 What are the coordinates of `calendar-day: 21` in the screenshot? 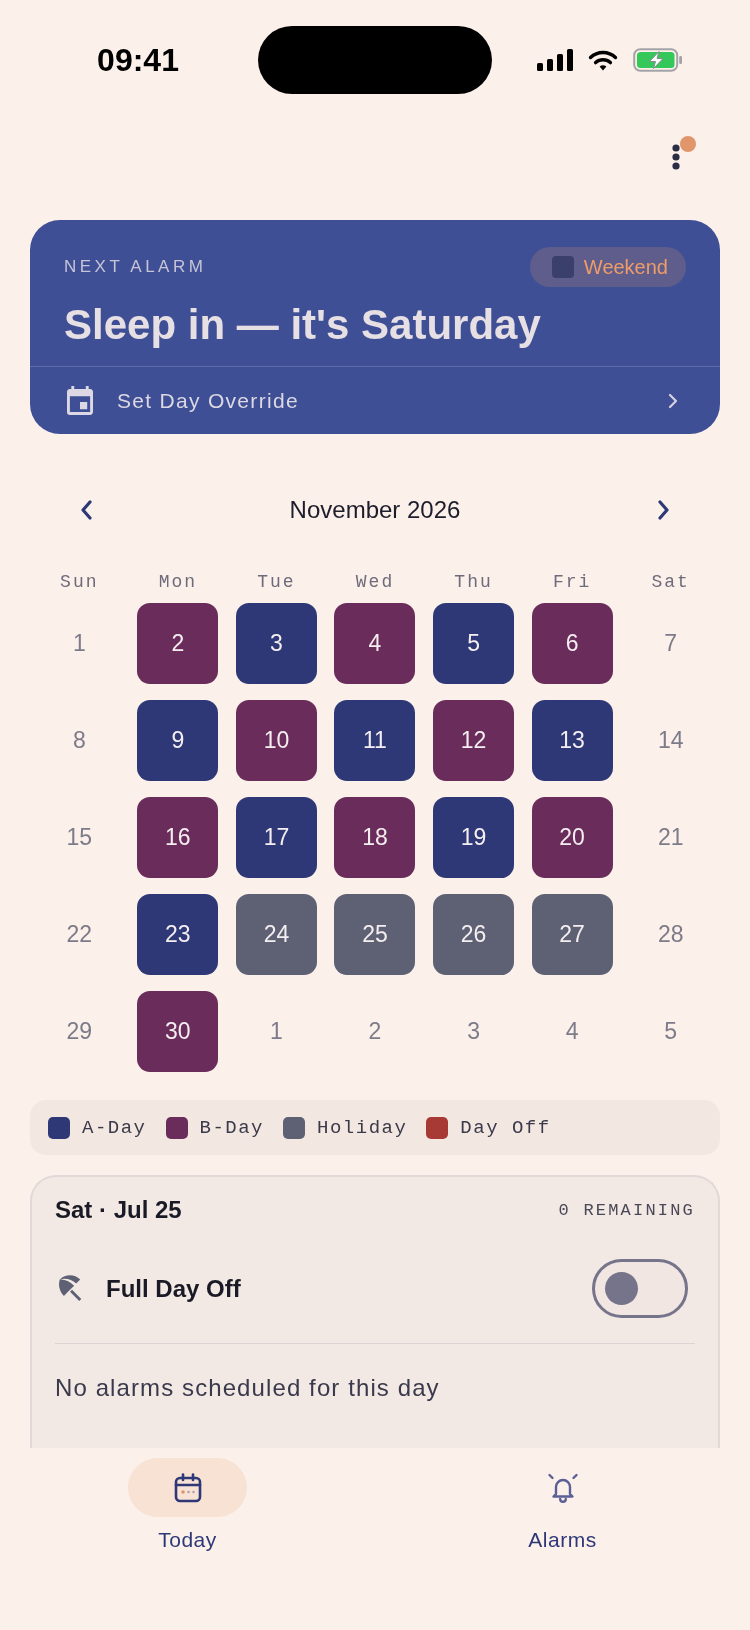 It's located at (670, 837).